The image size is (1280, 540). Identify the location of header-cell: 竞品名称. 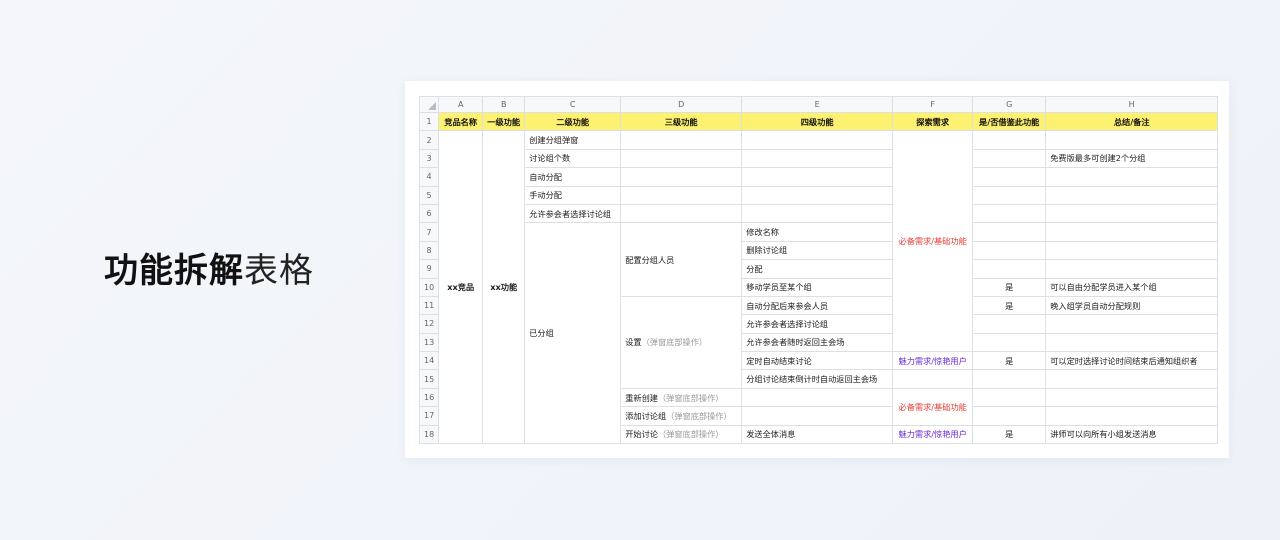
(461, 121).